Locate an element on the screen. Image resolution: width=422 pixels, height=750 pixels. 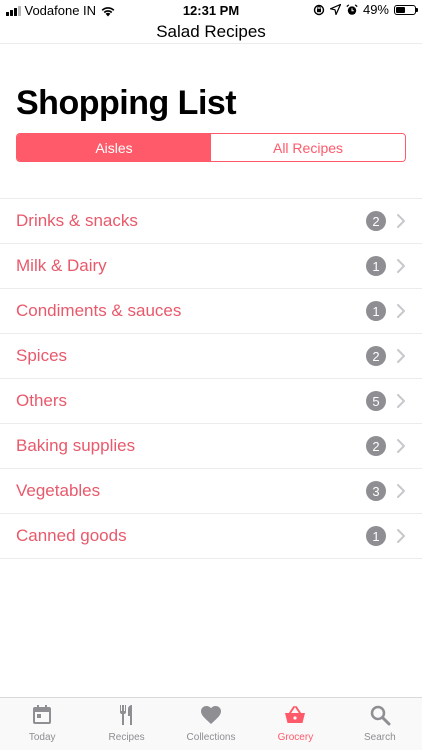
nav-divider is located at coordinates (211, 43).